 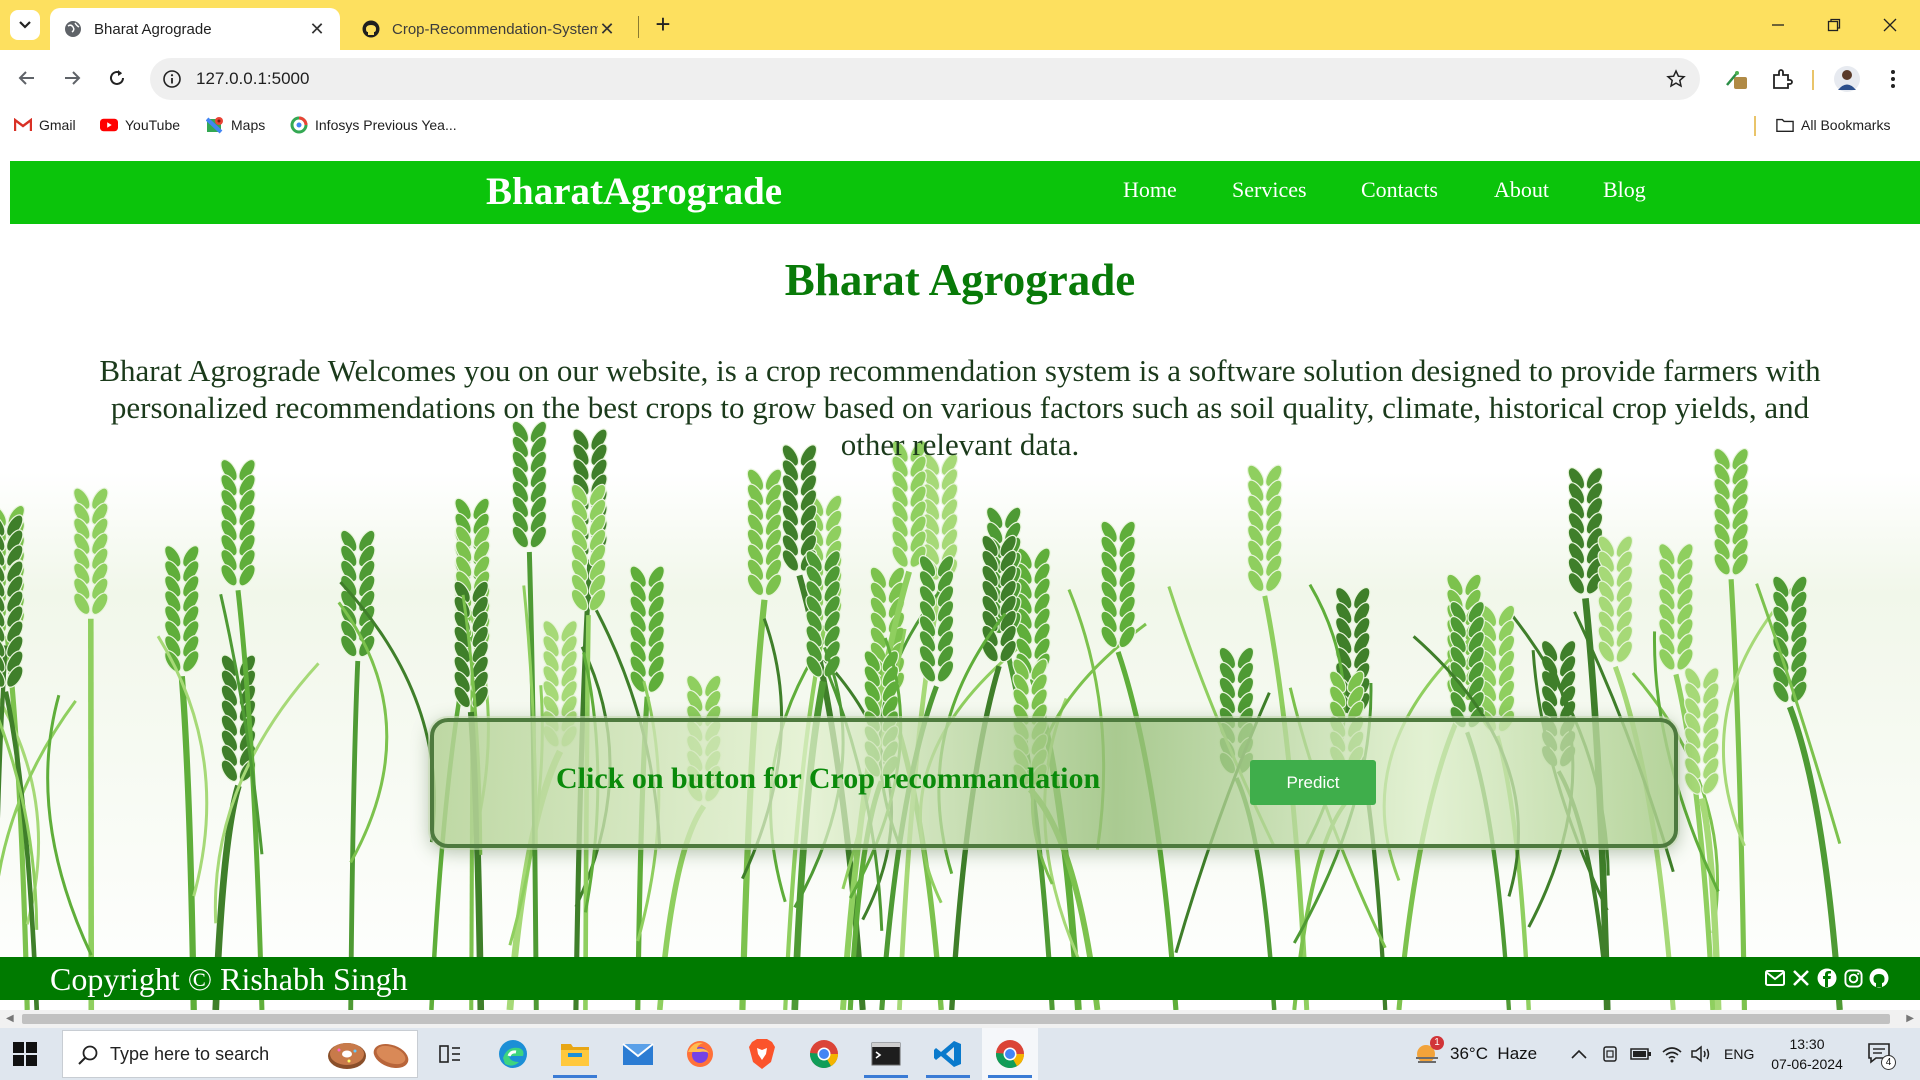 What do you see at coordinates (1676, 79) in the screenshot?
I see `bookmark-star-icon` at bounding box center [1676, 79].